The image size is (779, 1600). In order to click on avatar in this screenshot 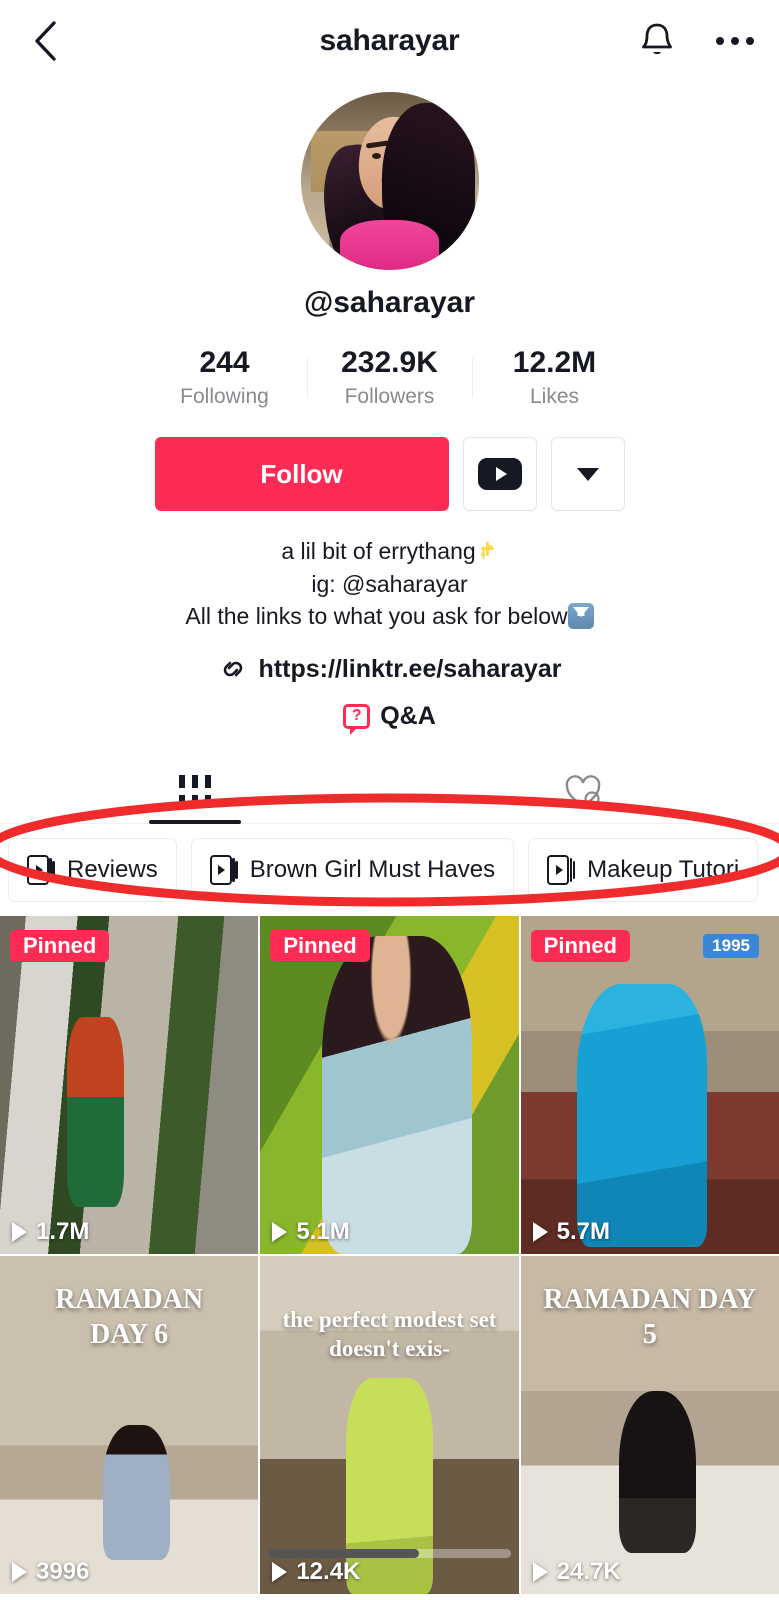, I will do `click(389, 181)`.